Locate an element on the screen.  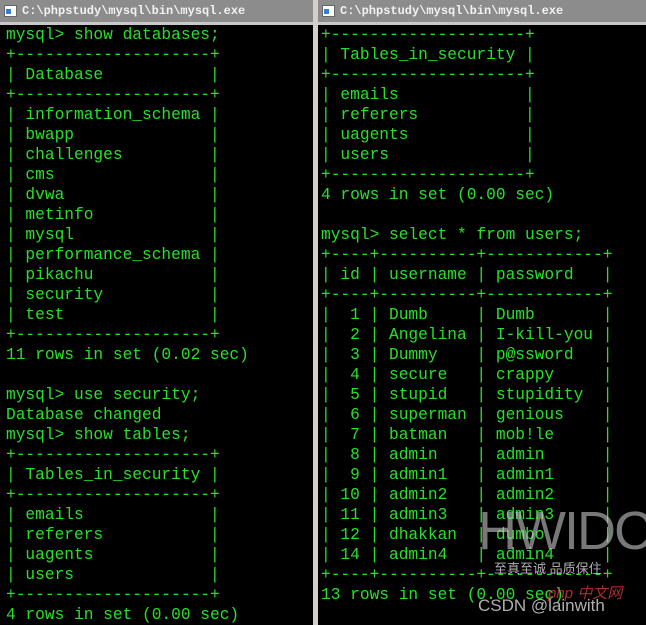
table-row: | 8 | admin | admin | is located at coordinates (467, 455).